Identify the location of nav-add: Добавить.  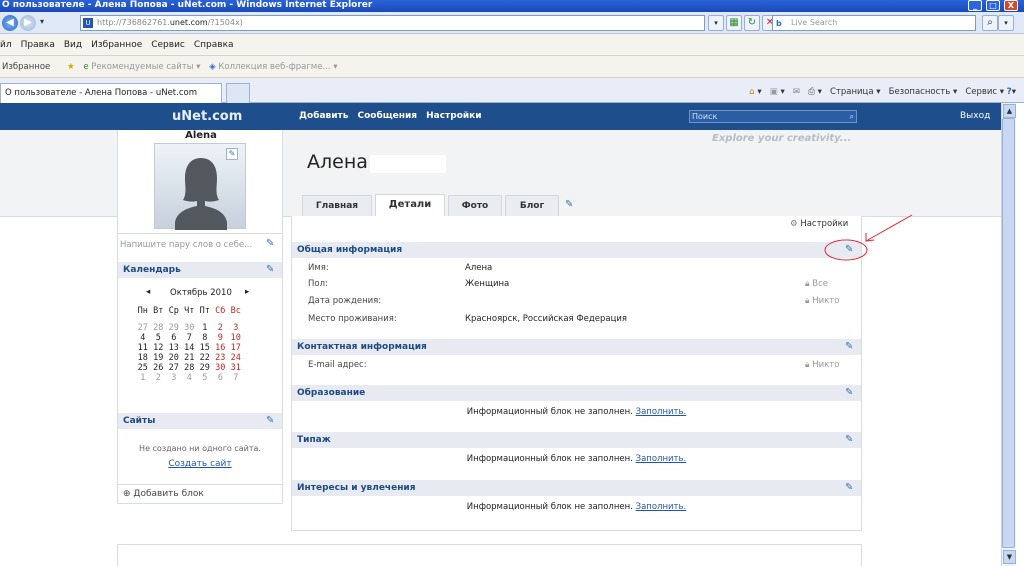
(323, 116).